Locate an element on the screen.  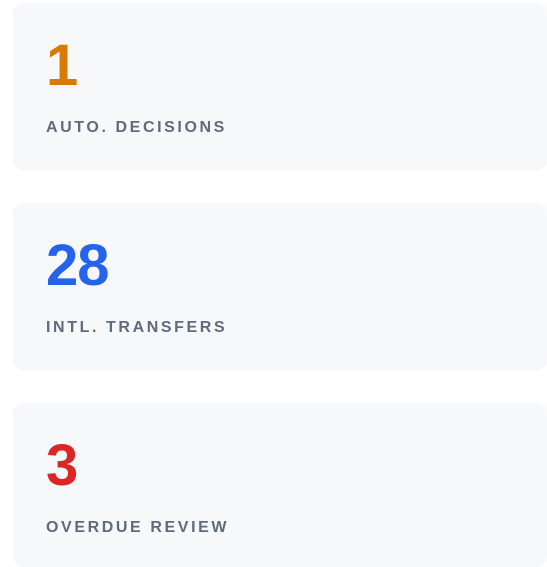
stat-label: INTL. TRANSFERS is located at coordinates (137, 327).